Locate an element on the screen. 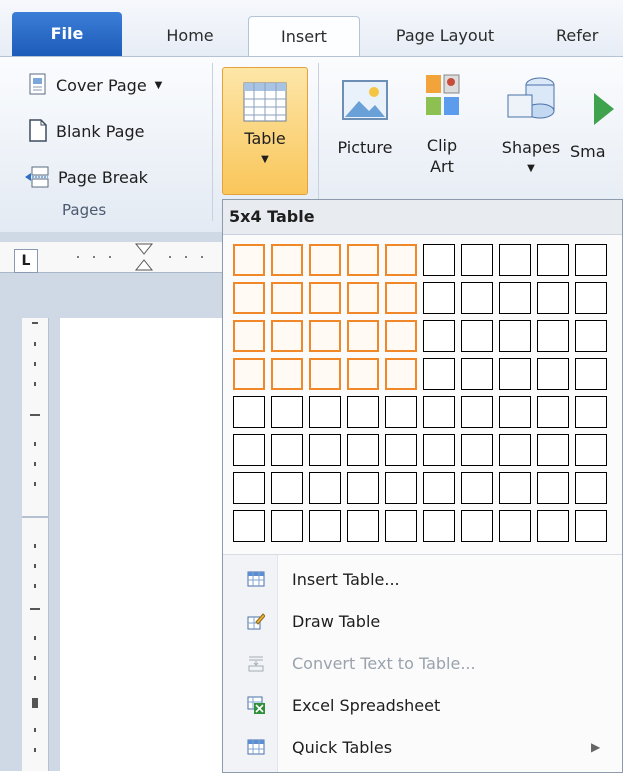 The image size is (623, 773). page-break-button: Page Break is located at coordinates (86, 177).